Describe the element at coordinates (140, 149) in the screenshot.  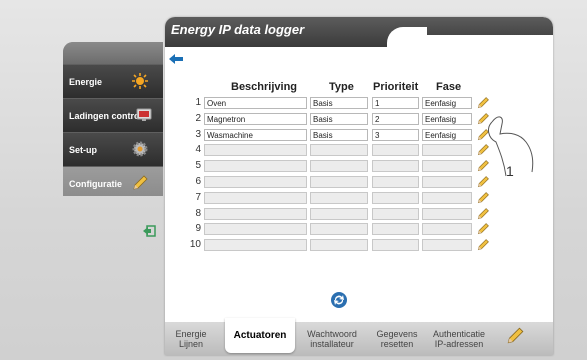
I see `gear-icon` at that location.